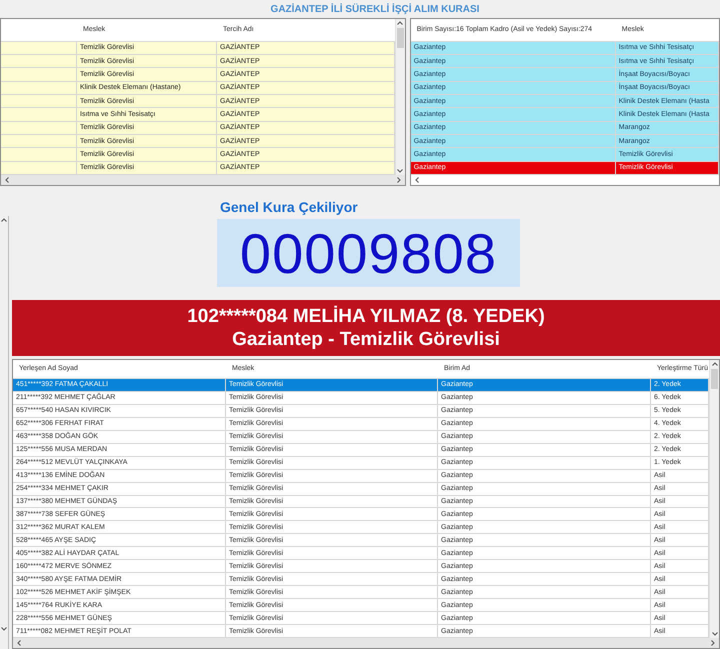 This screenshot has width=720, height=649. Describe the element at coordinates (368, 253) in the screenshot. I see `draw-number: 00009808` at that location.